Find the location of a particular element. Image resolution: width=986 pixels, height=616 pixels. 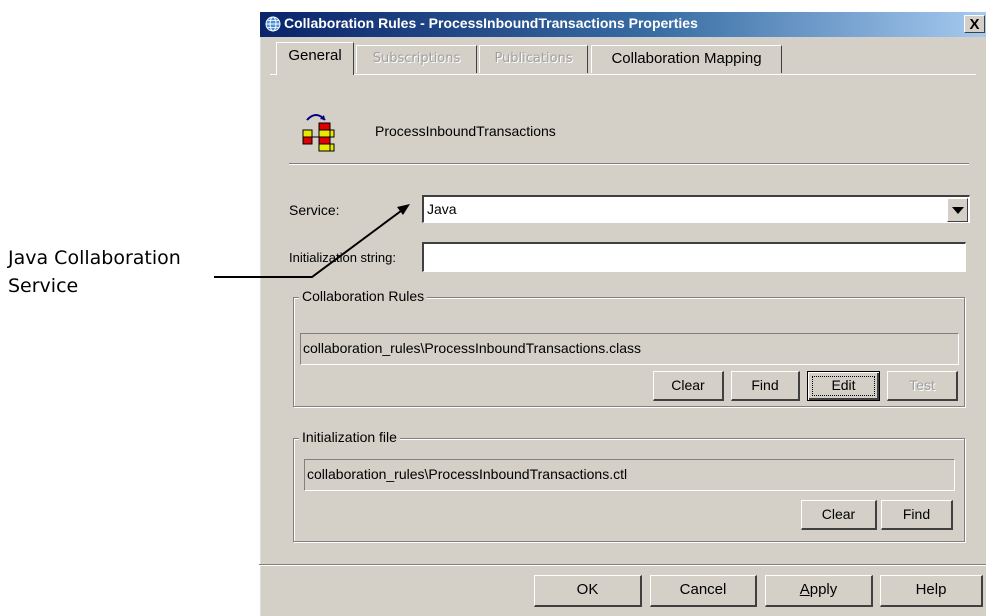

footer-separator is located at coordinates (622, 565).